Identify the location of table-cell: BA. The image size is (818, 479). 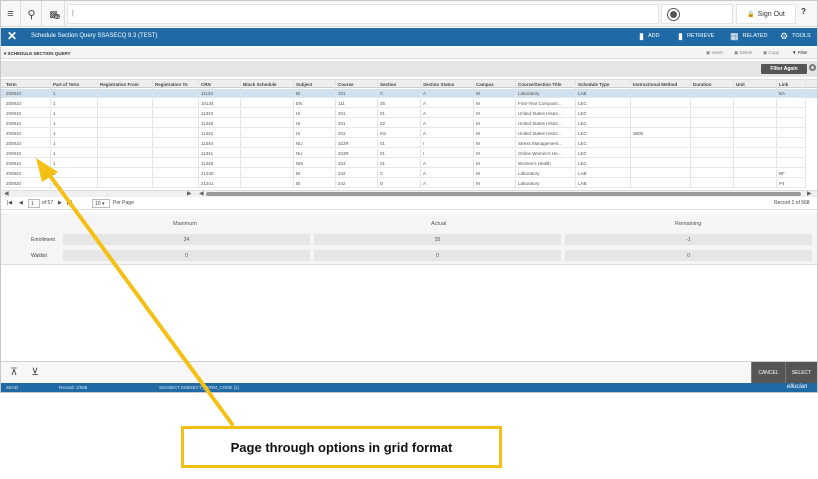
(791, 93).